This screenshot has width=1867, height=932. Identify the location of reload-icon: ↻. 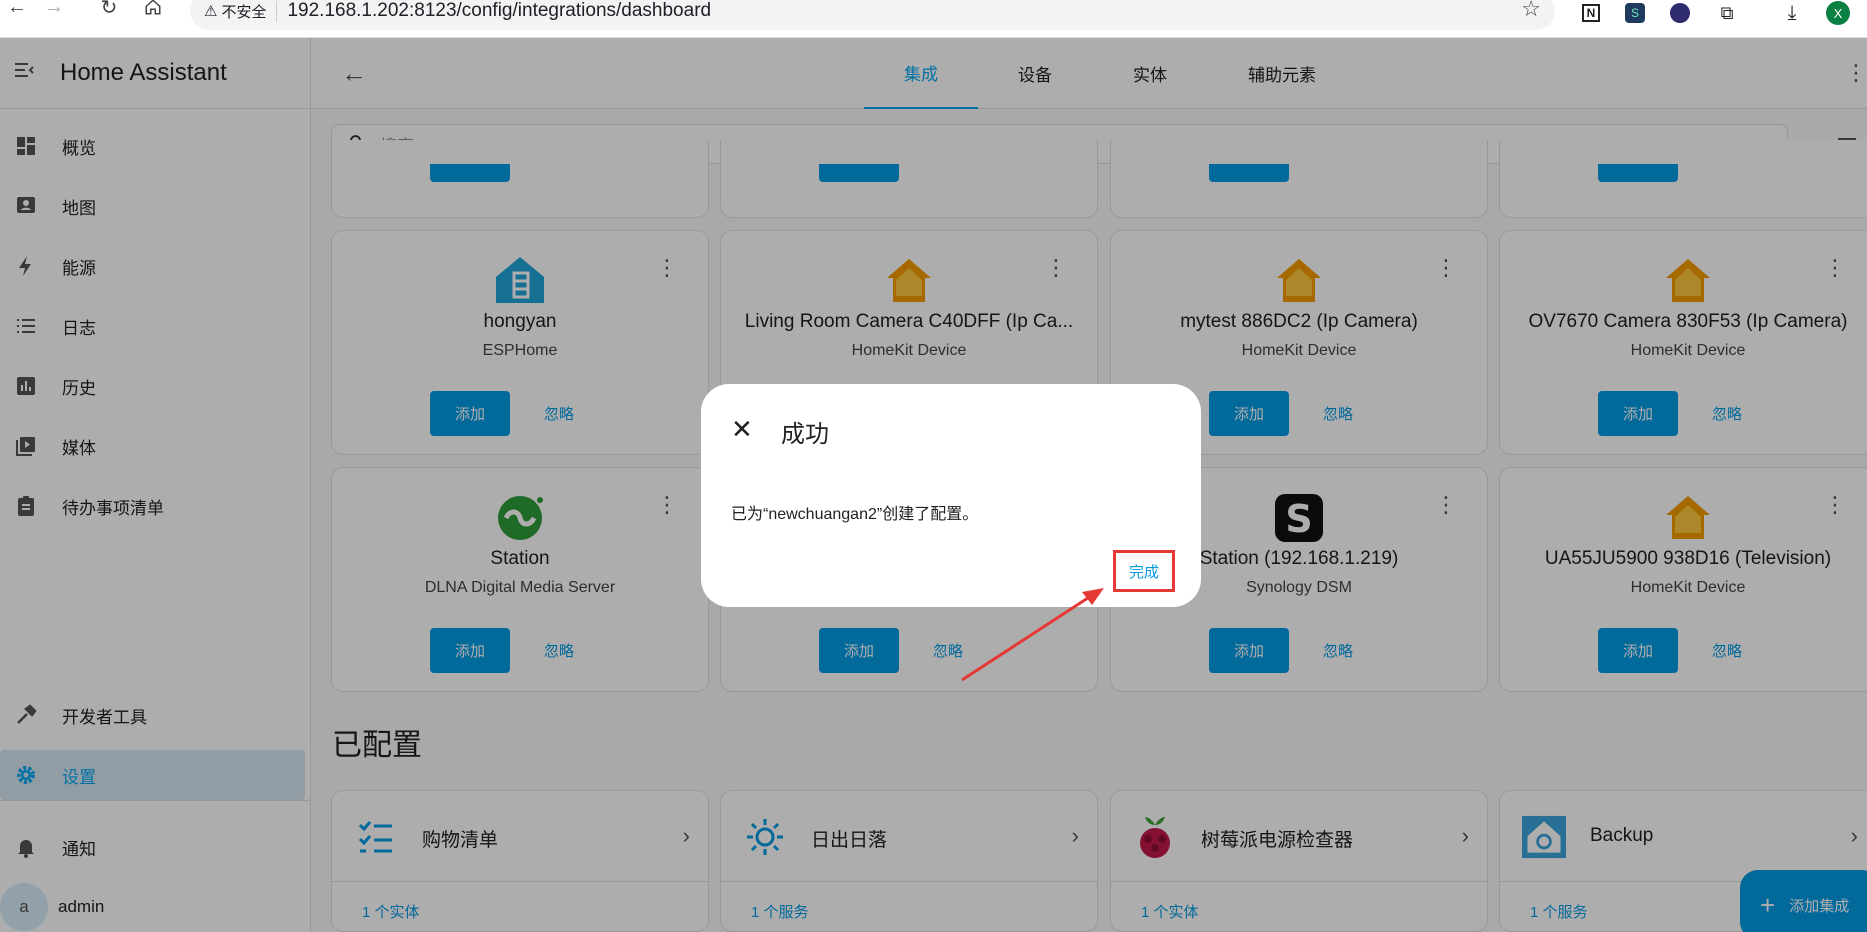
(109, 11).